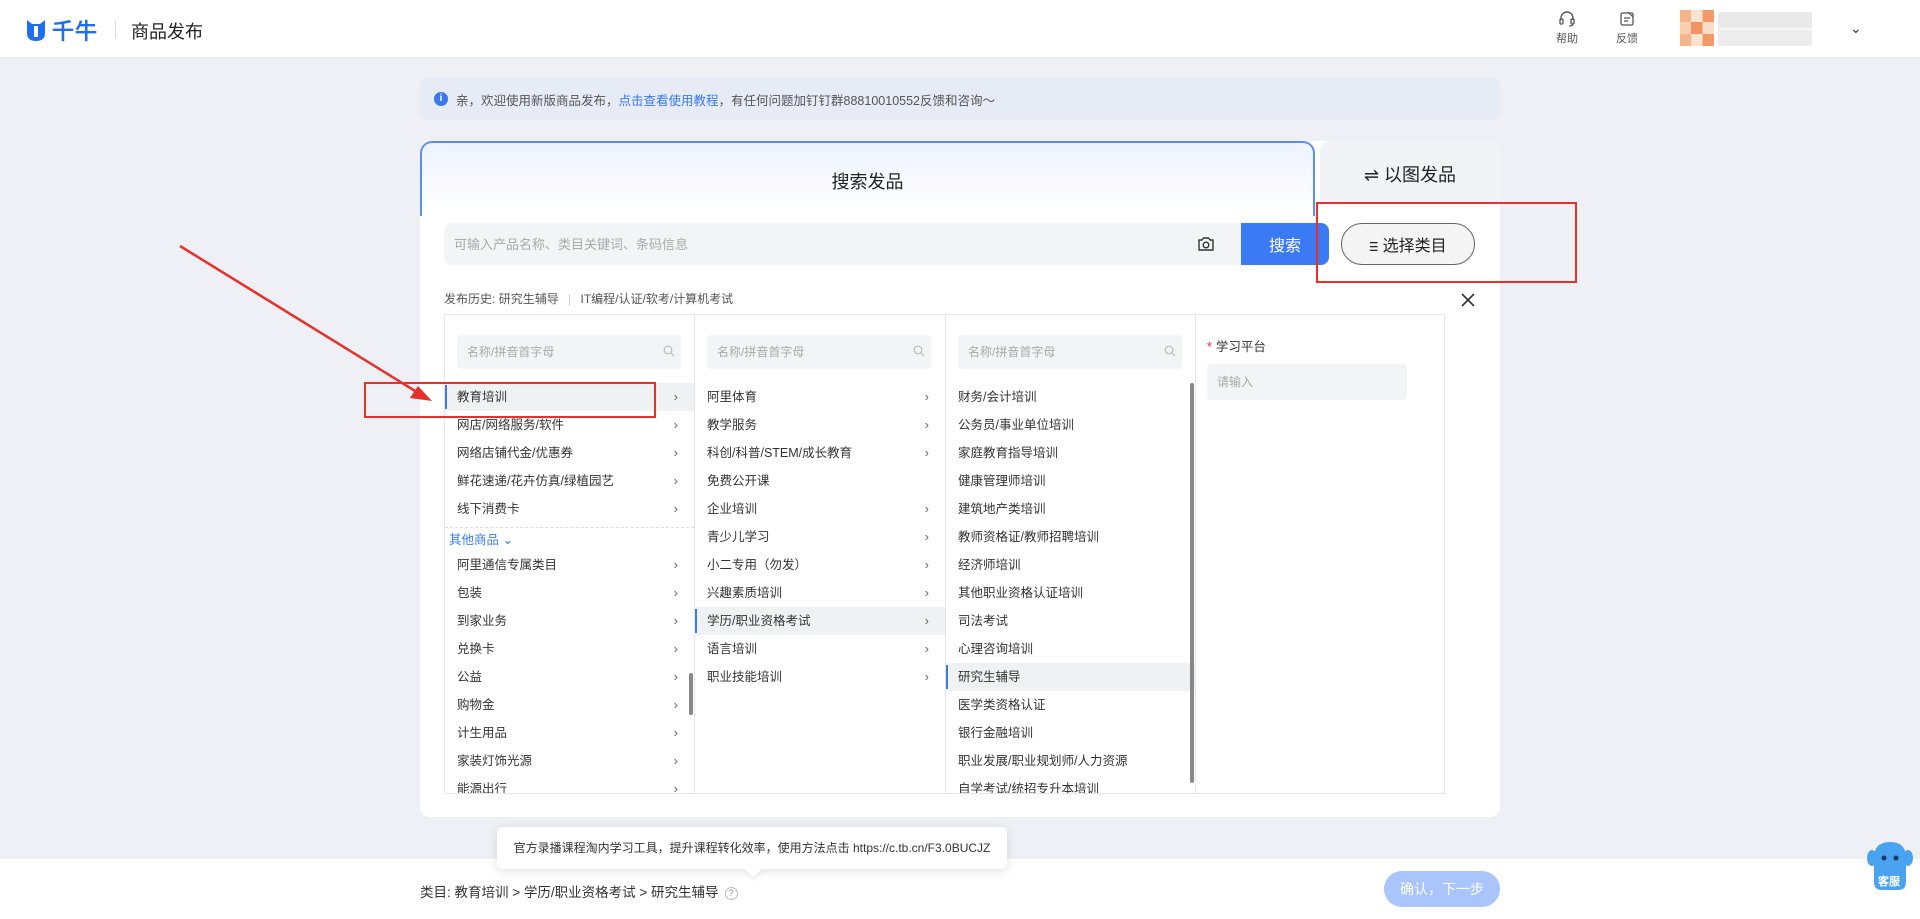  Describe the element at coordinates (1070, 453) in the screenshot. I see `category-item: 家庭教育指导培训` at that location.